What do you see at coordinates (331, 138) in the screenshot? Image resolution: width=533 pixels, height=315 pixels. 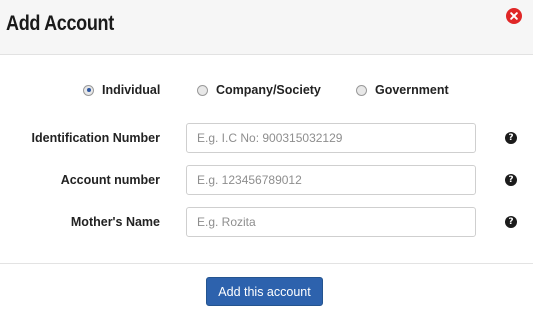 I see `identification-number-input` at bounding box center [331, 138].